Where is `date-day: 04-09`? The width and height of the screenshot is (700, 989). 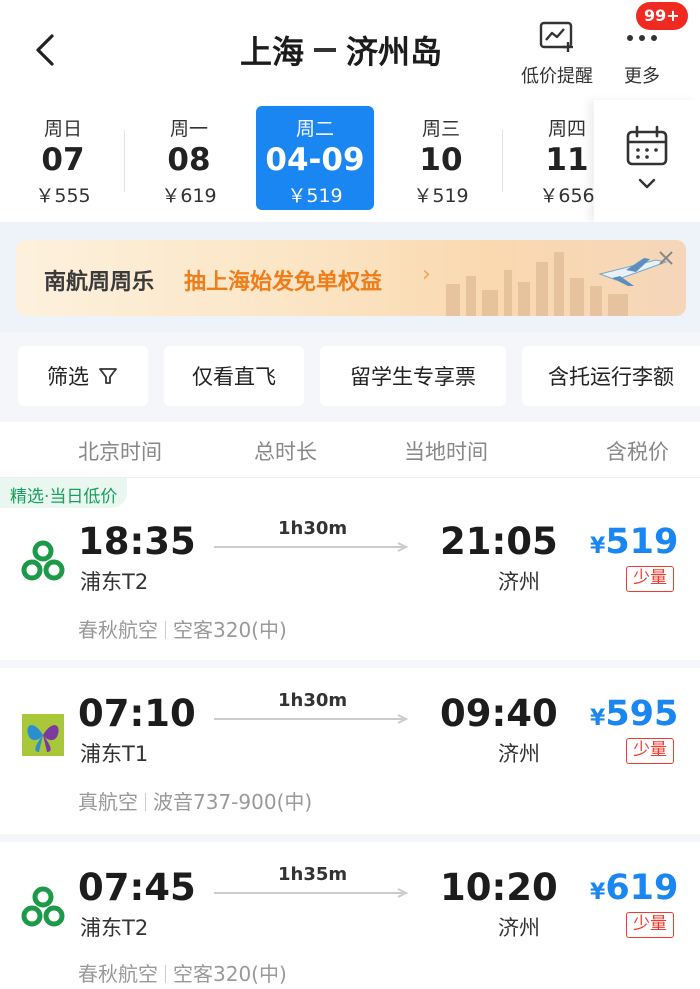
date-day: 04-09 is located at coordinates (315, 160).